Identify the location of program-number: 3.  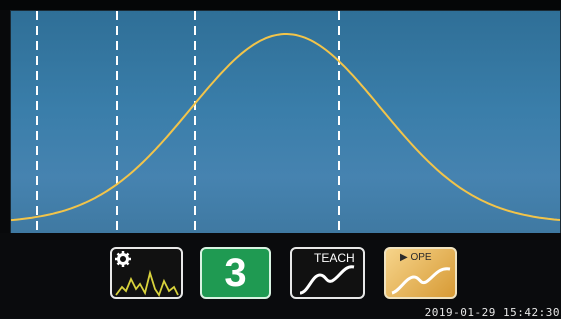
(235, 272).